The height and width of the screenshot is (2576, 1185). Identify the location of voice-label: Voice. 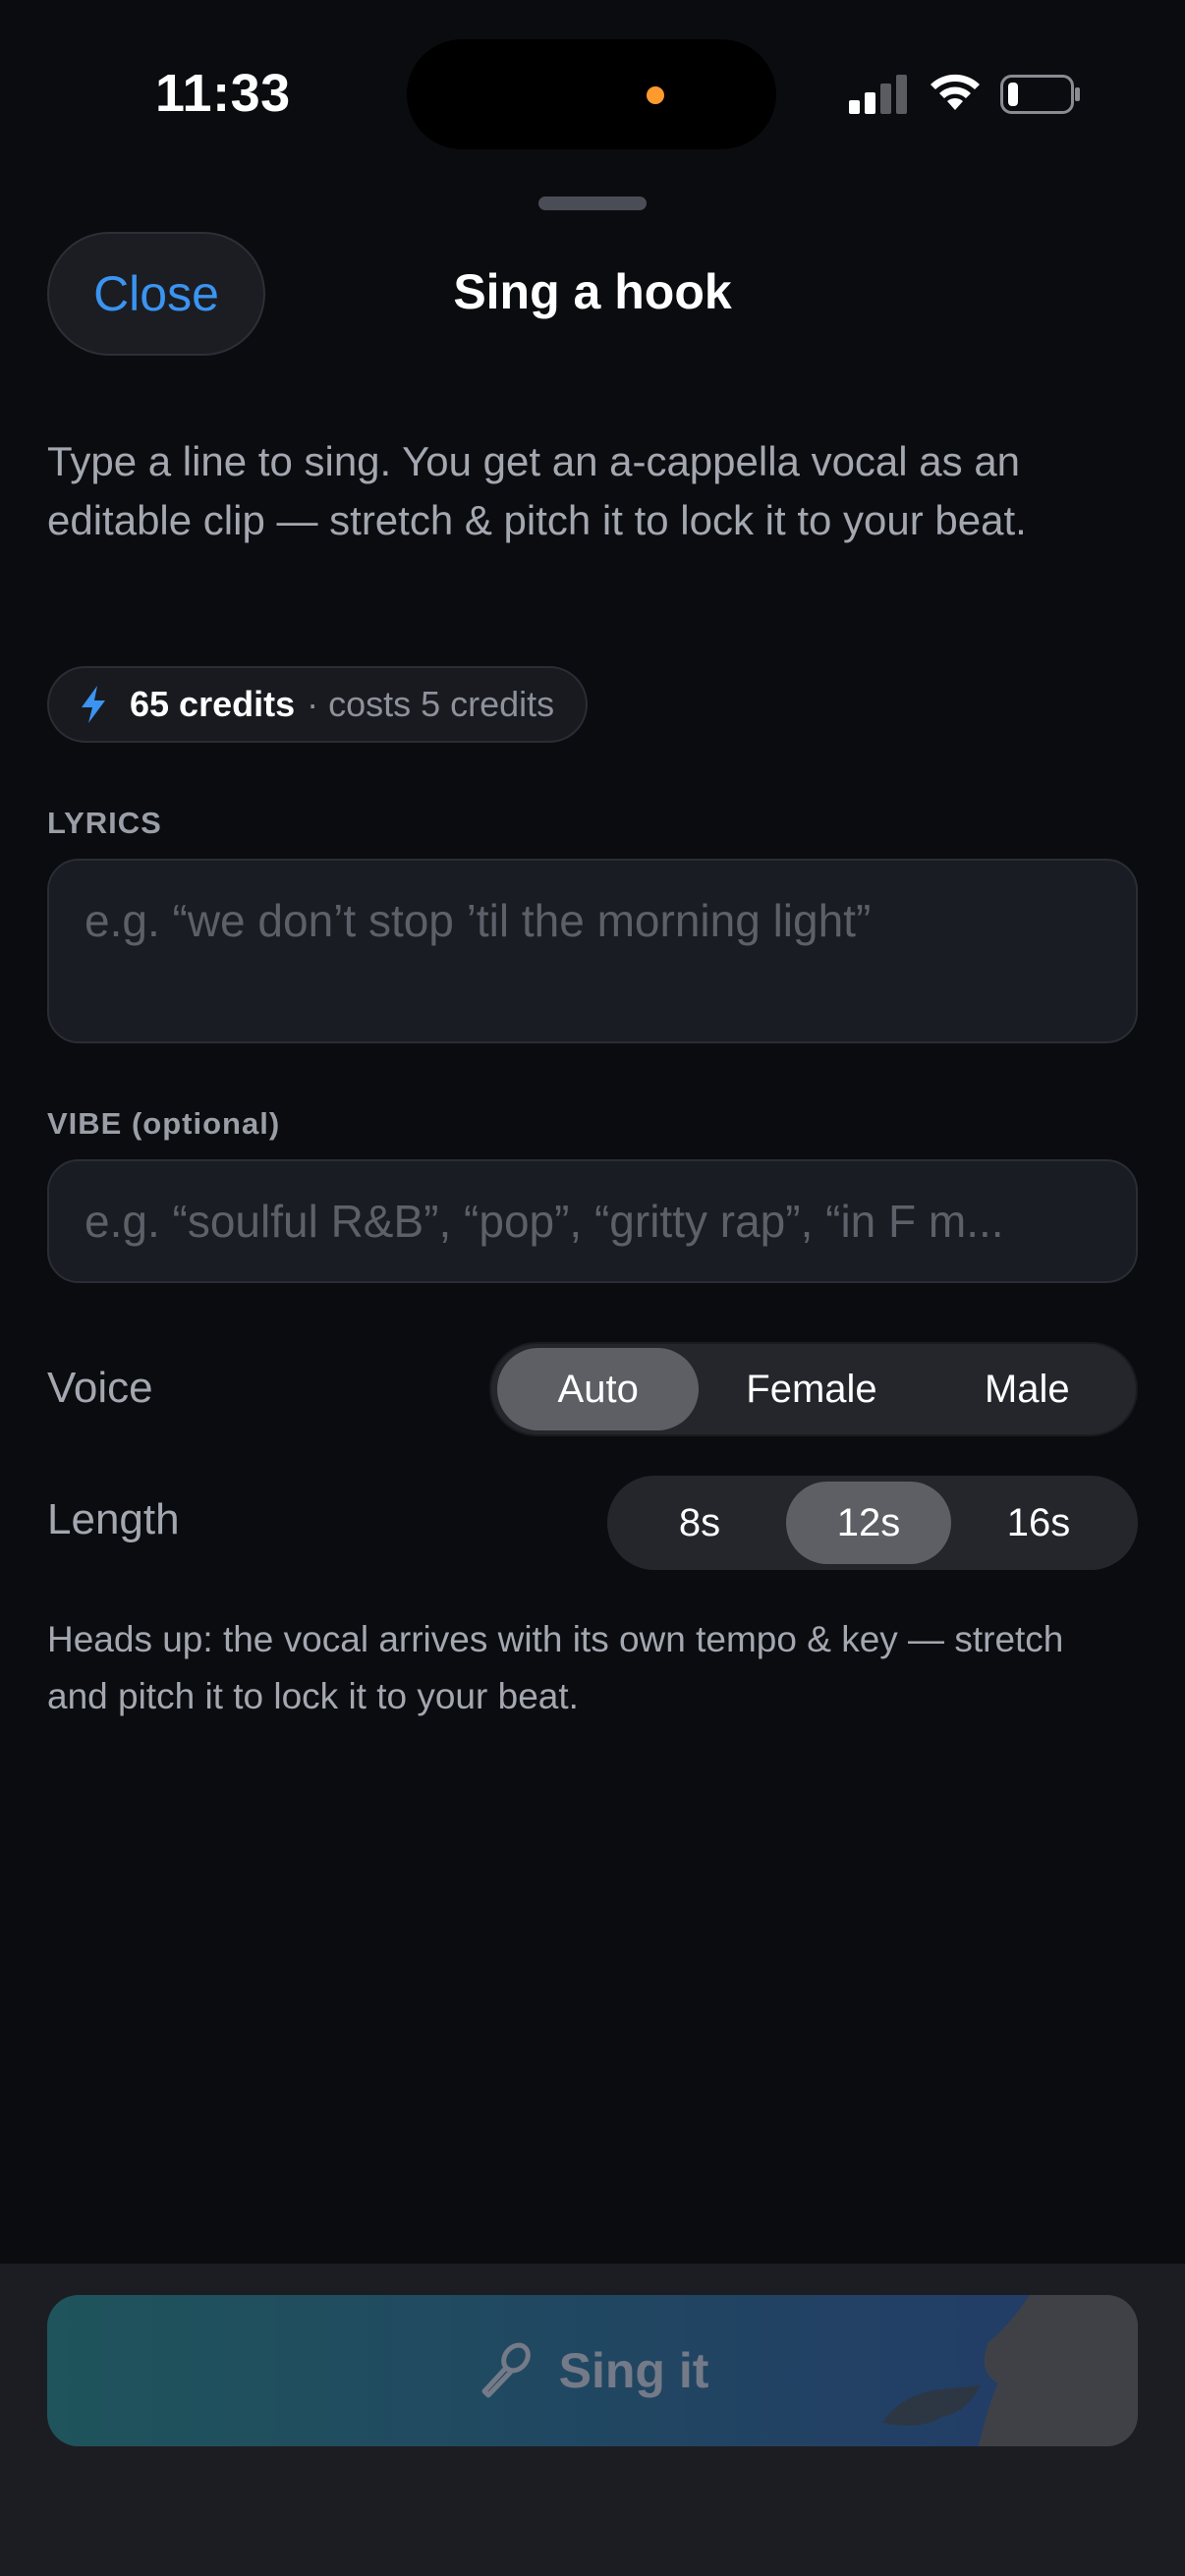
(100, 1388).